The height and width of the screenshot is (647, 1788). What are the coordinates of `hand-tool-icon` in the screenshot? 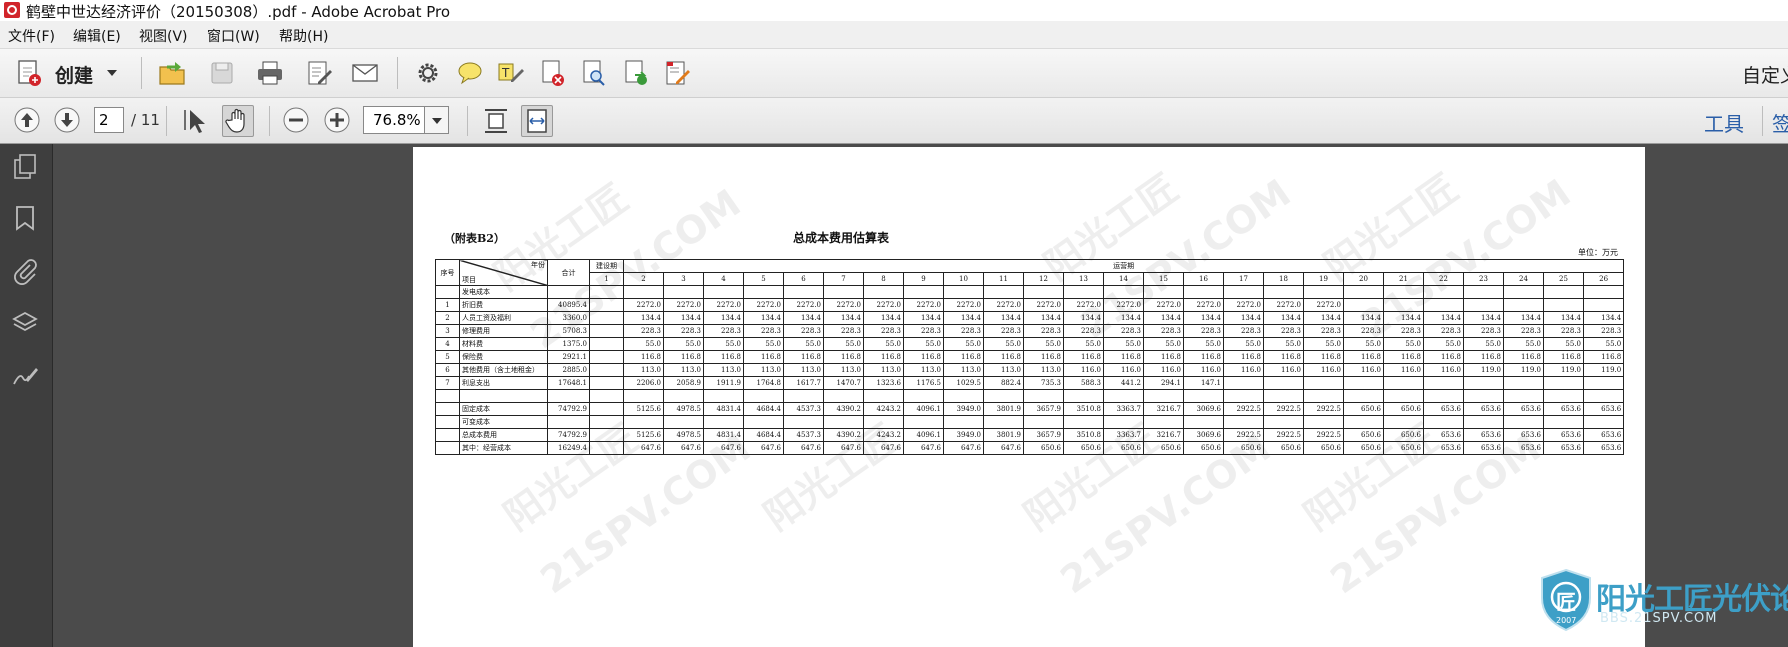 It's located at (238, 121).